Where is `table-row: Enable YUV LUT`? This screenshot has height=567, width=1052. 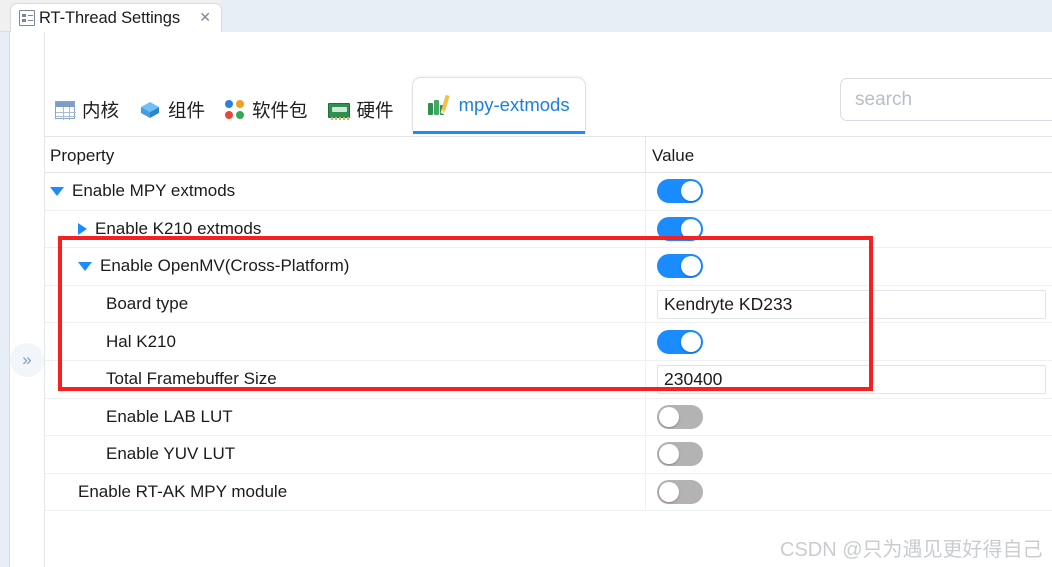
table-row: Enable YUV LUT is located at coordinates (548, 455).